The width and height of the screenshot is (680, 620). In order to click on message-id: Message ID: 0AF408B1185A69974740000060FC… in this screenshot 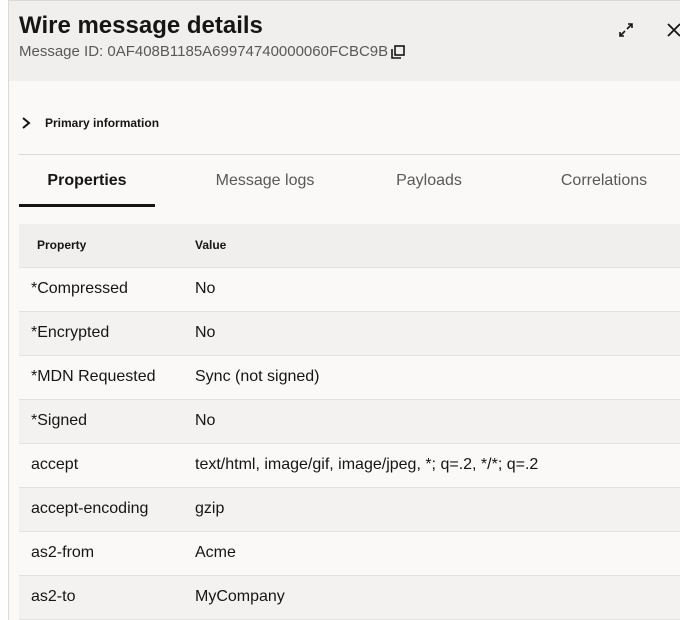, I will do `click(204, 51)`.